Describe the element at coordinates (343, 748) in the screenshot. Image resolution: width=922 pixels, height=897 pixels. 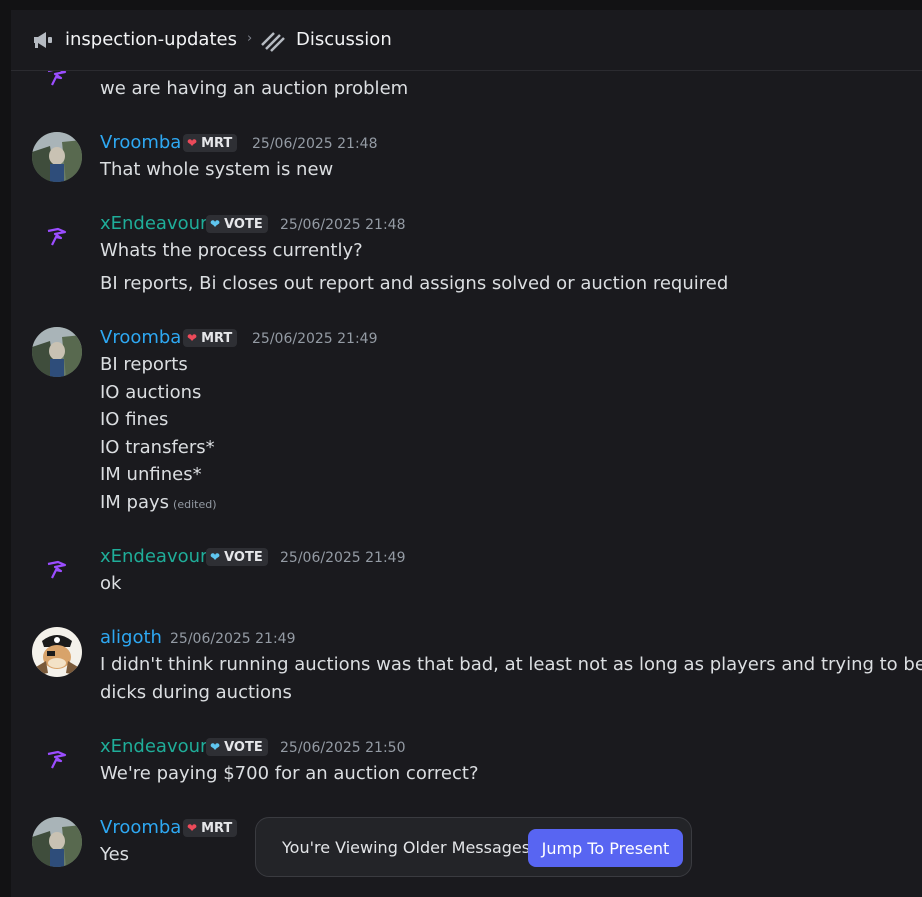
I see `message-timestamp: 25/06/2025 21:50` at that location.